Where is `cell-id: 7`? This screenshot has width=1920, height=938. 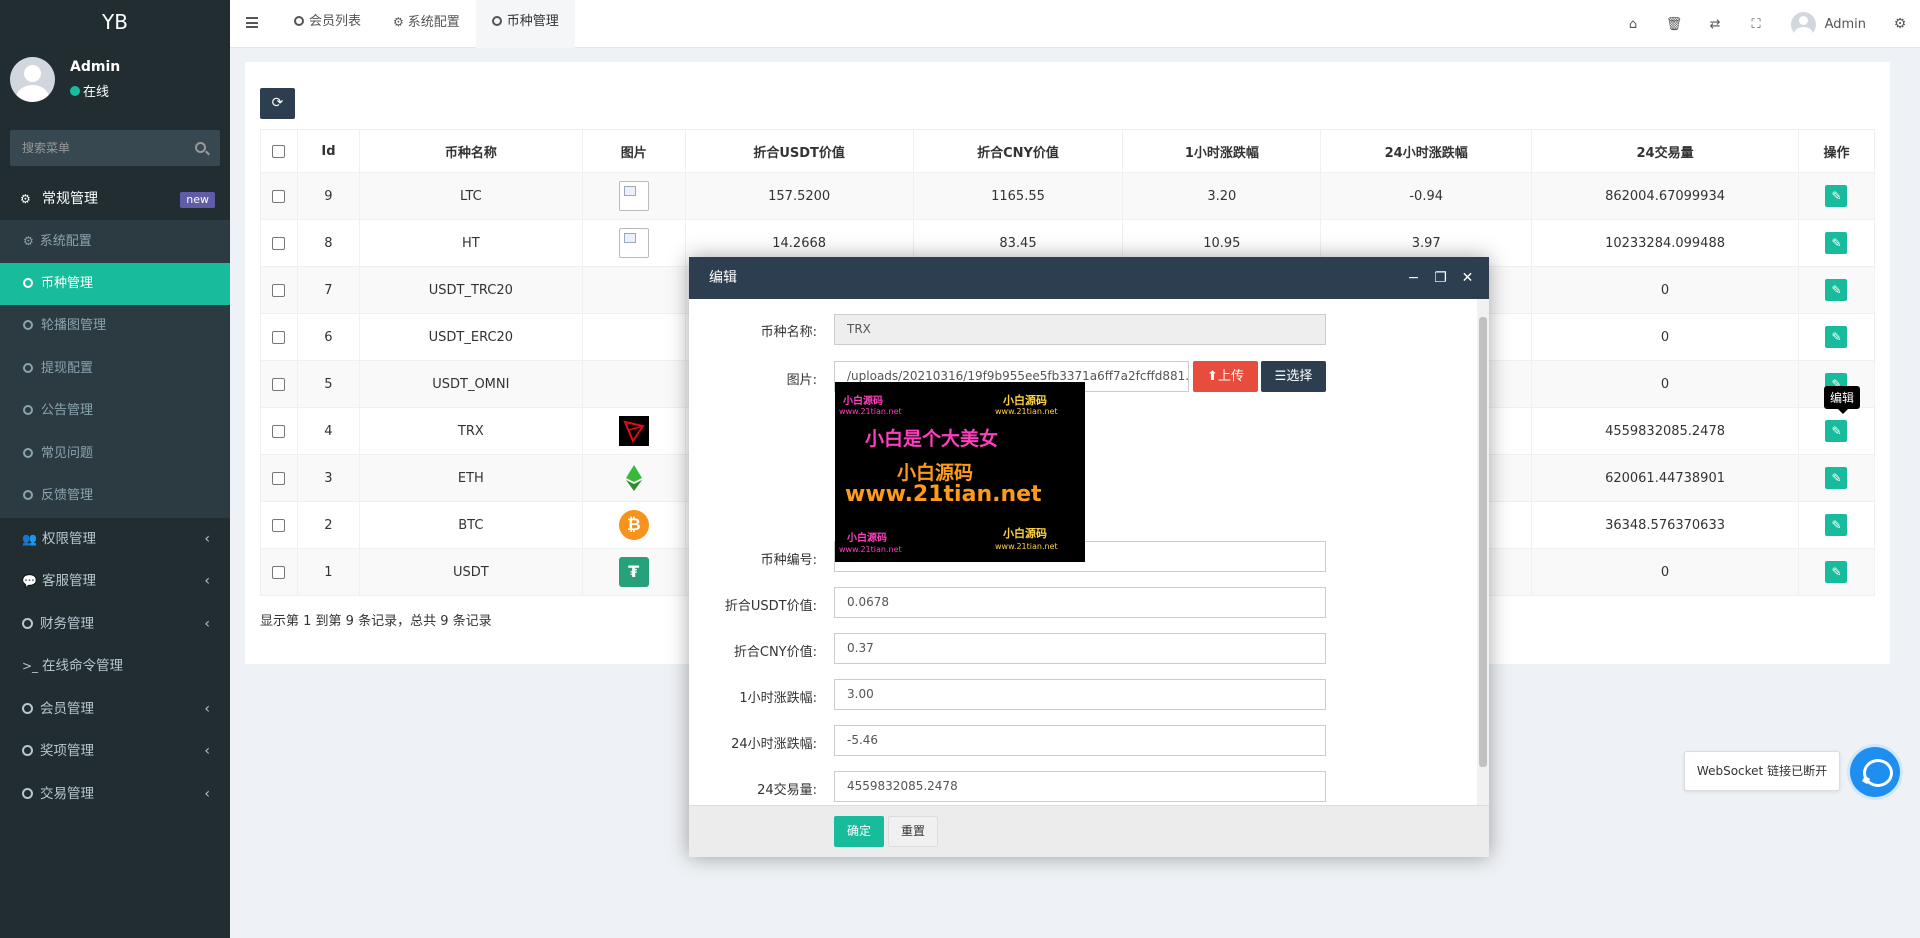
cell-id: 7 is located at coordinates (328, 290).